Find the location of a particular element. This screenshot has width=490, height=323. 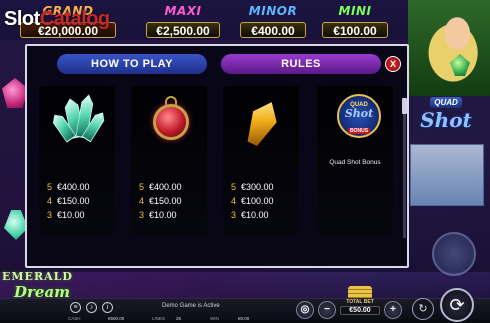

paytable-card-ruby: 5 €400.00 4 €150.00 3 €10.00 is located at coordinates (169, 161).